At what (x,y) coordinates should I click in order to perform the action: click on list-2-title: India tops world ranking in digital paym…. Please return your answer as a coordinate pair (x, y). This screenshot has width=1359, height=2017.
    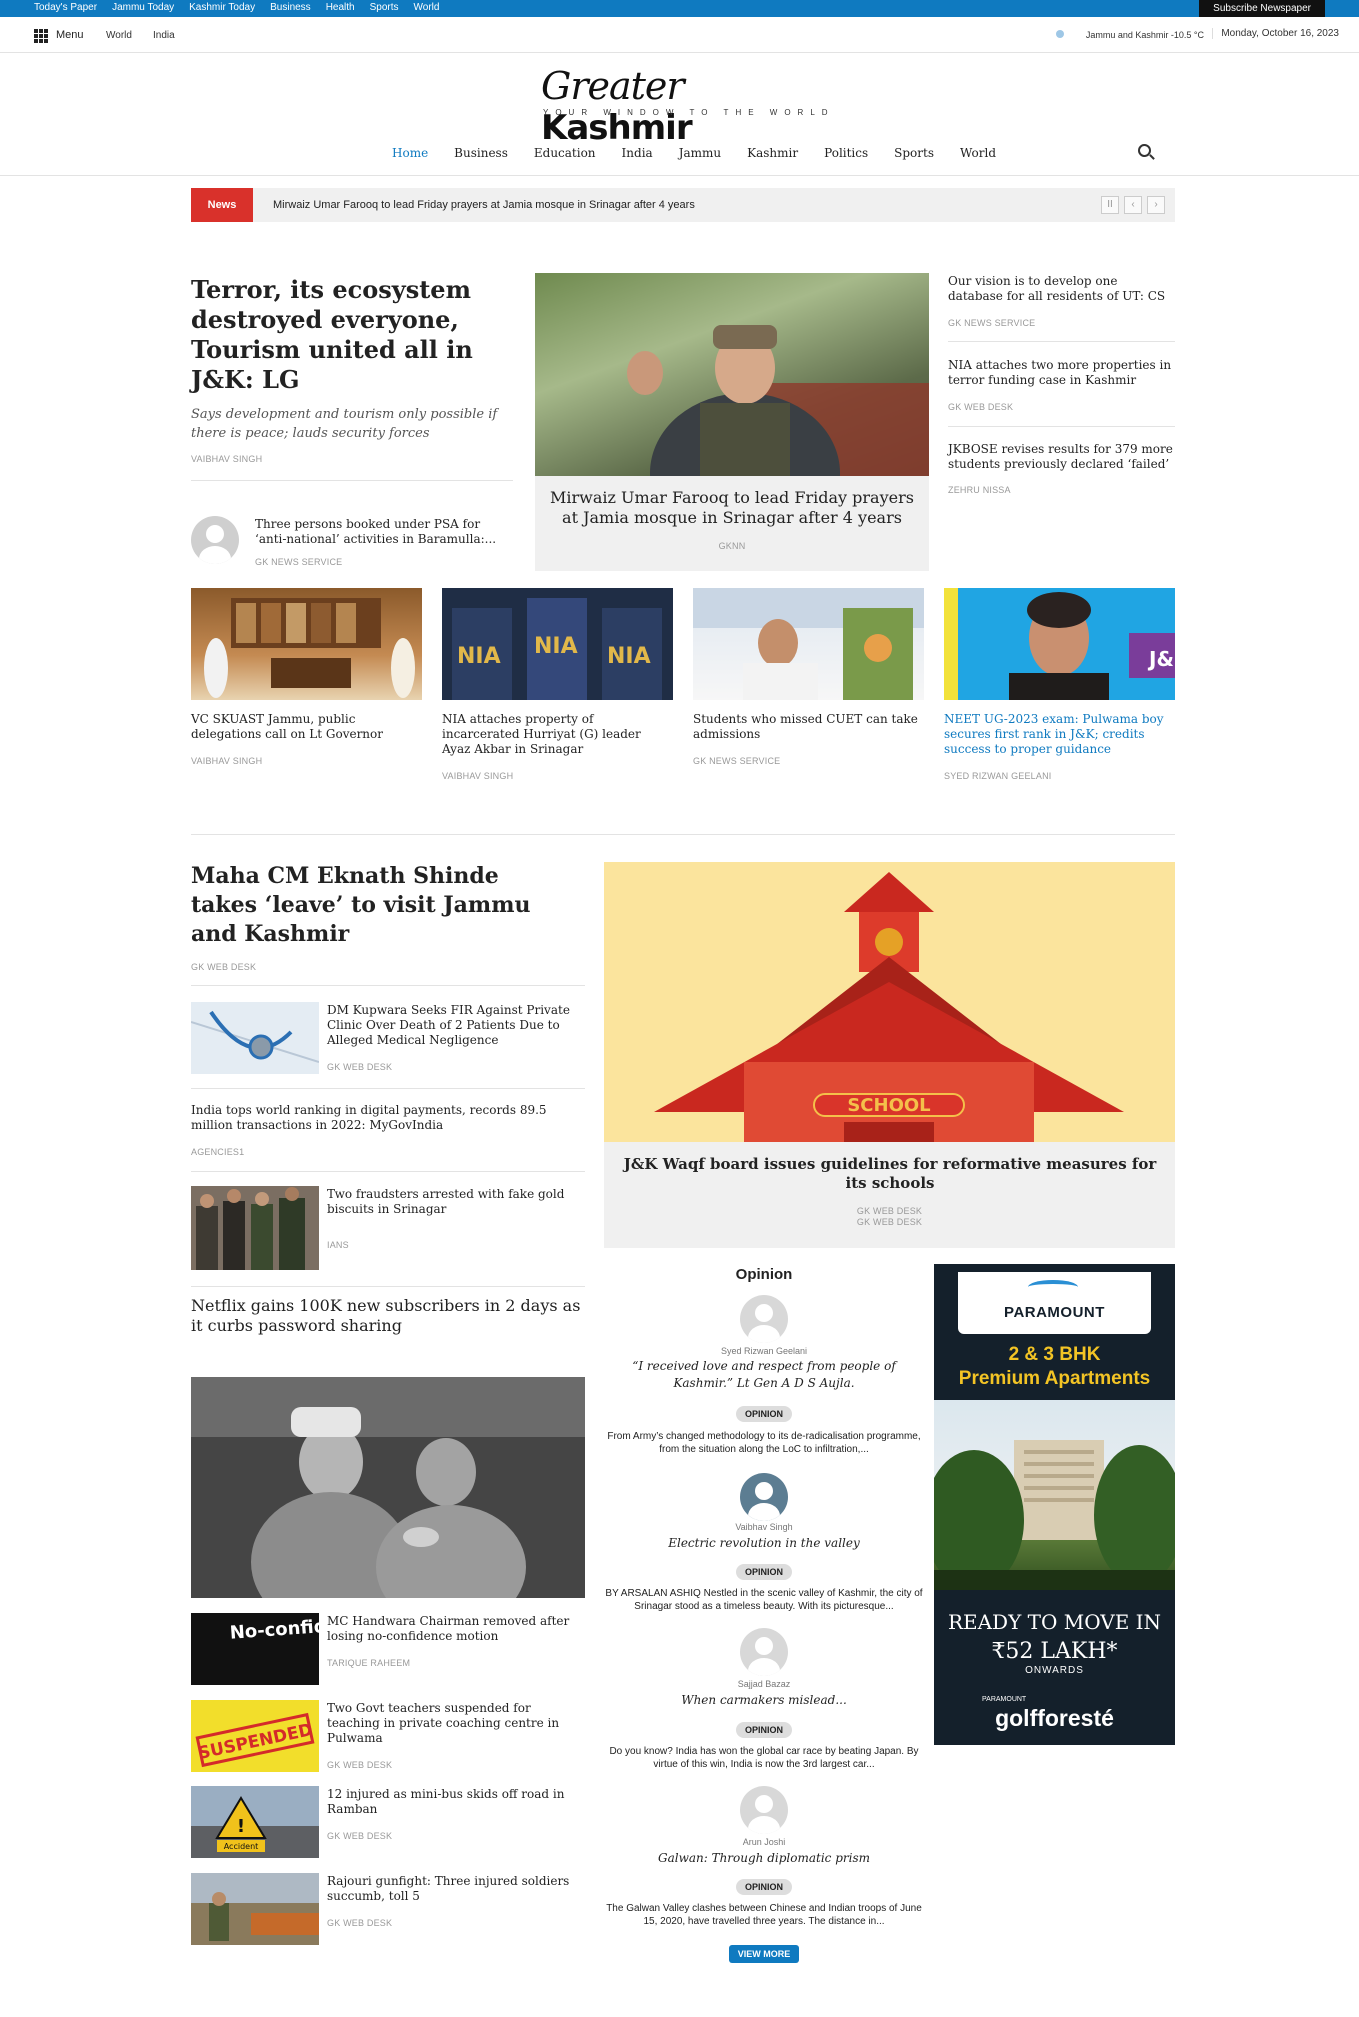
    Looking at the image, I should click on (388, 1118).